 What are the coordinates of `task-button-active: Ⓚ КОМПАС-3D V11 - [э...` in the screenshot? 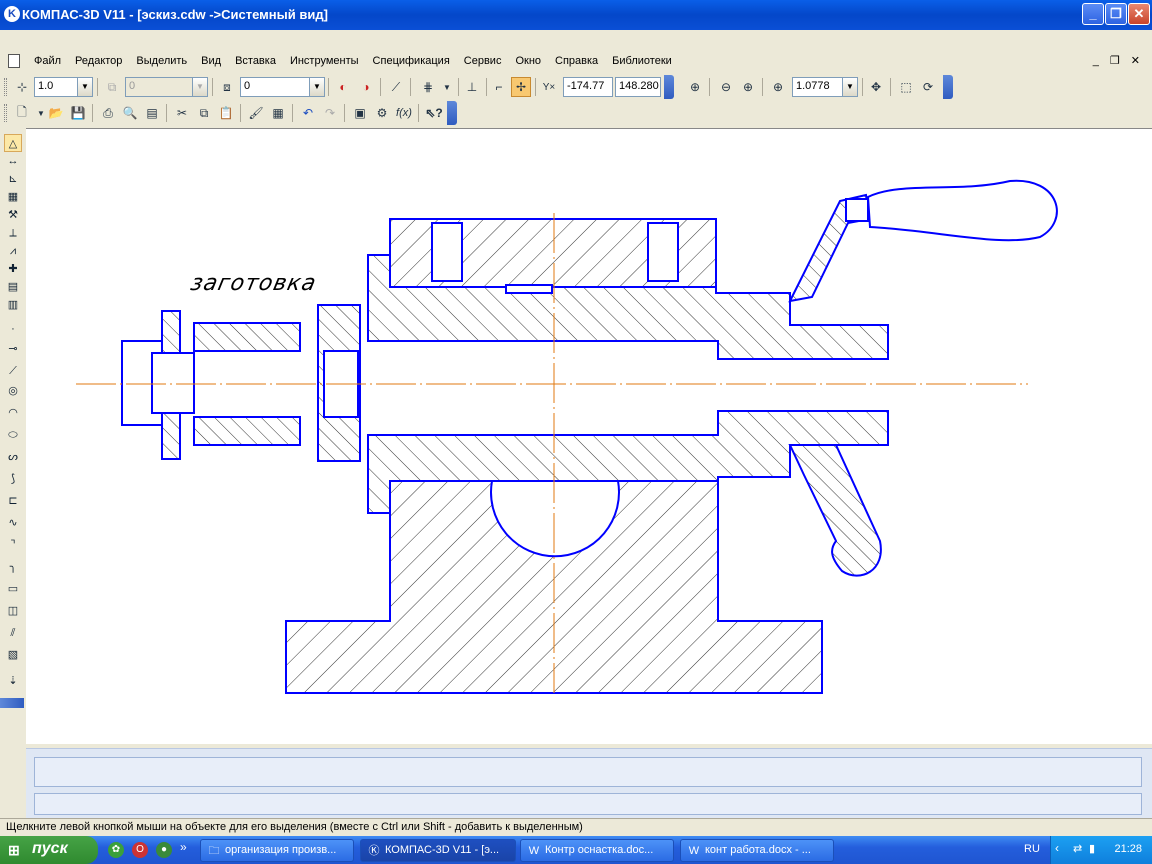 It's located at (438, 850).